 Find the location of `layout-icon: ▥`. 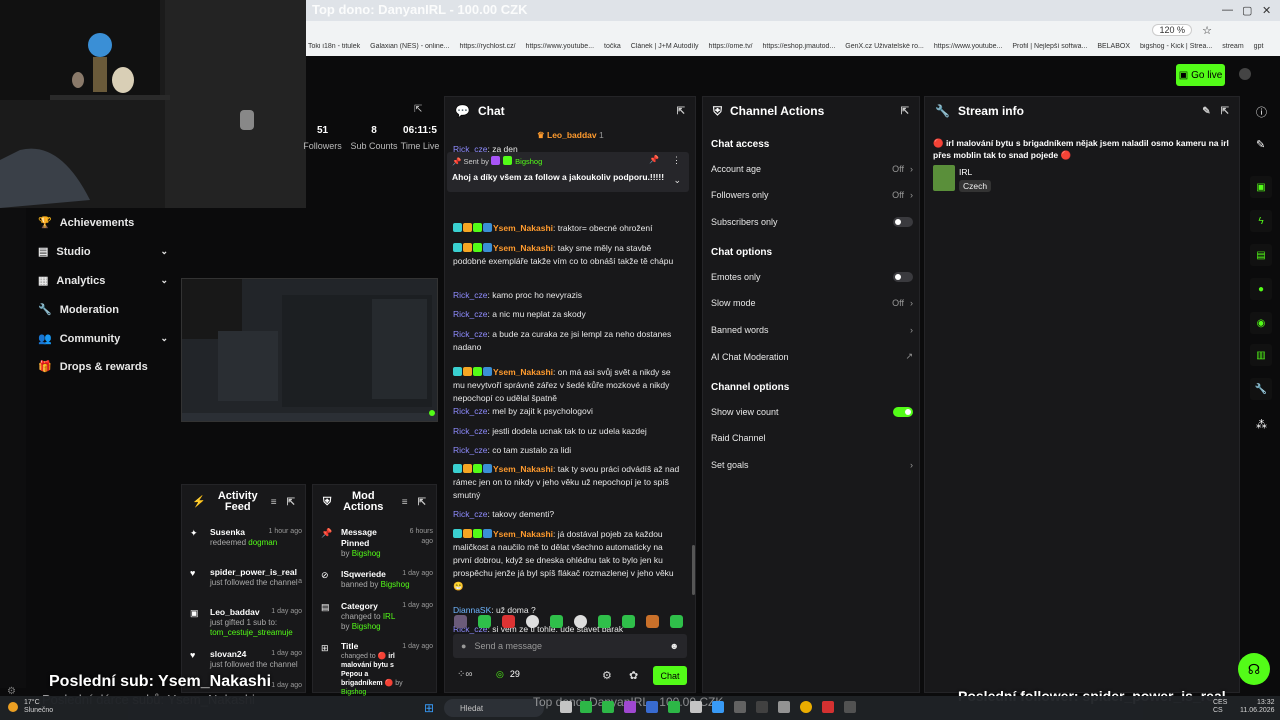

layout-icon: ▥ is located at coordinates (1261, 355).